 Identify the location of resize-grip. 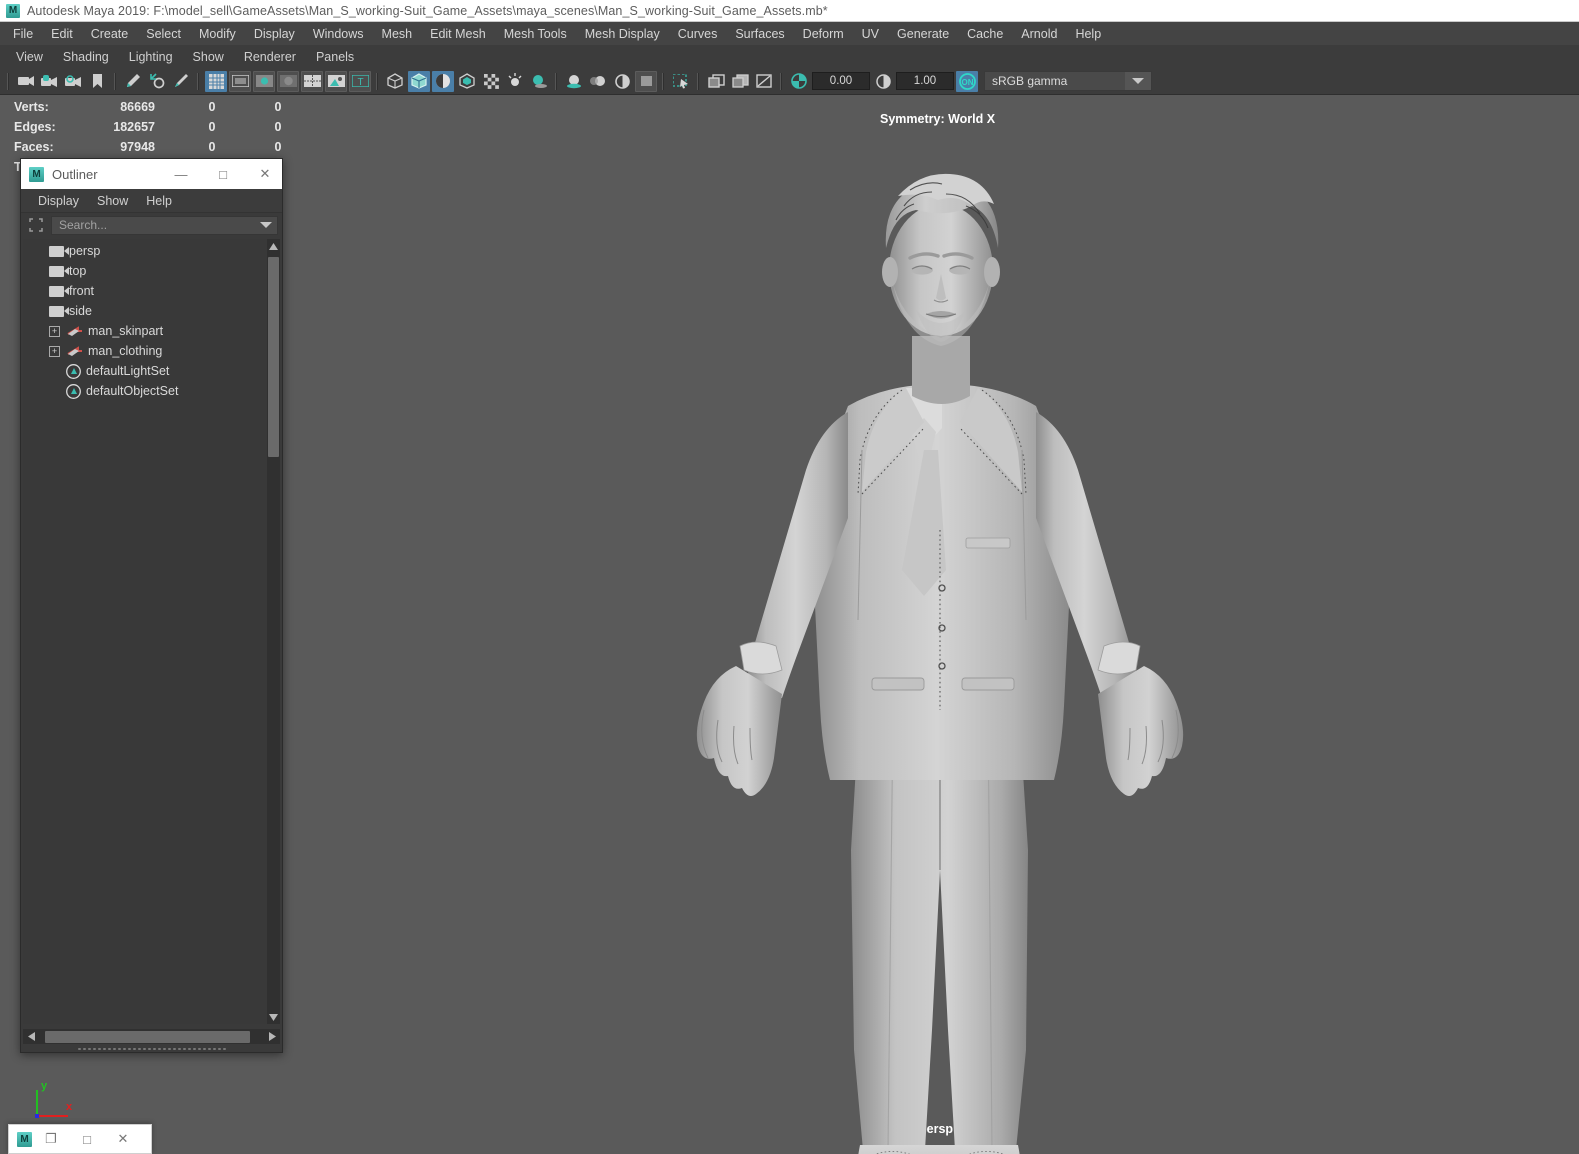
(151, 1049).